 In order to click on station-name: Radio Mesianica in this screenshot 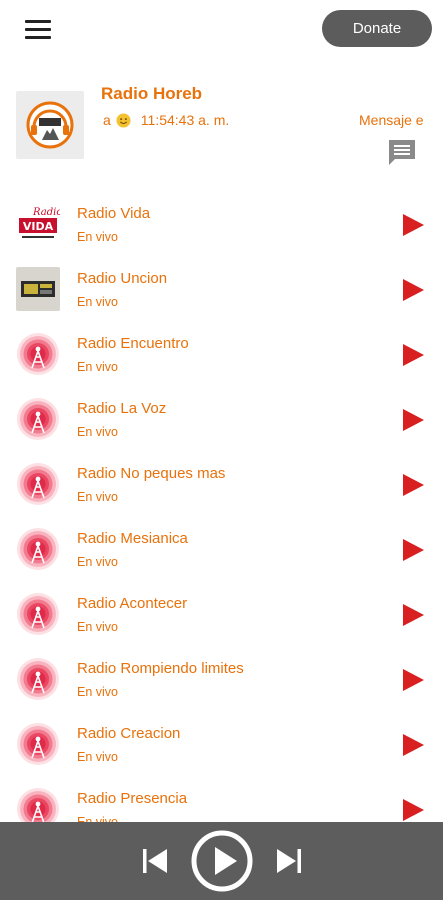, I will do `click(132, 538)`.